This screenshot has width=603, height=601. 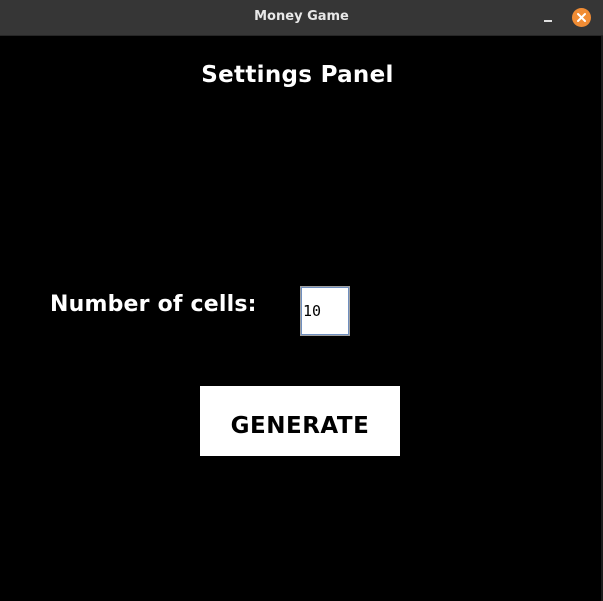 I want to click on window-title: Money Game, so click(x=301, y=16).